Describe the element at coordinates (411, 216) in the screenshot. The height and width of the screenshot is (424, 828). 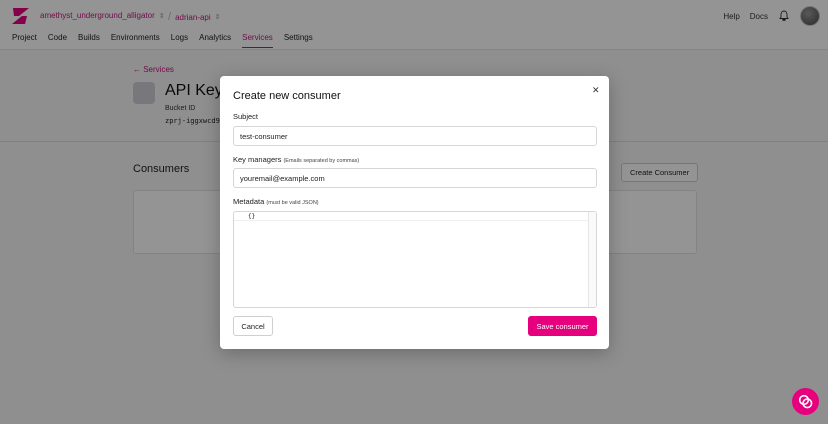
I see `editor-active-line` at that location.